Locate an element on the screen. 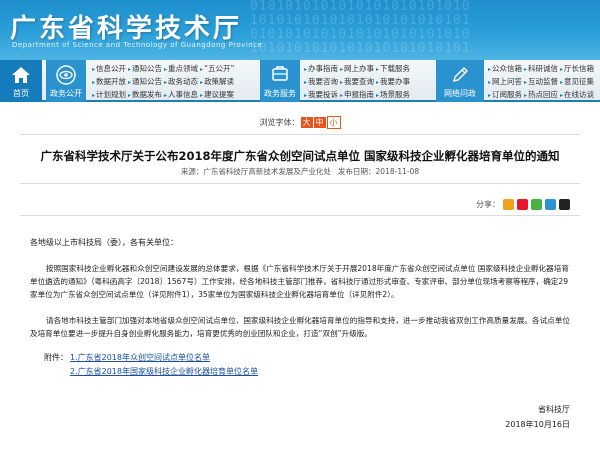 Image resolution: width=600 pixels, height=453 pixels. sign-date: 2018年10月16日 is located at coordinates (537, 424).